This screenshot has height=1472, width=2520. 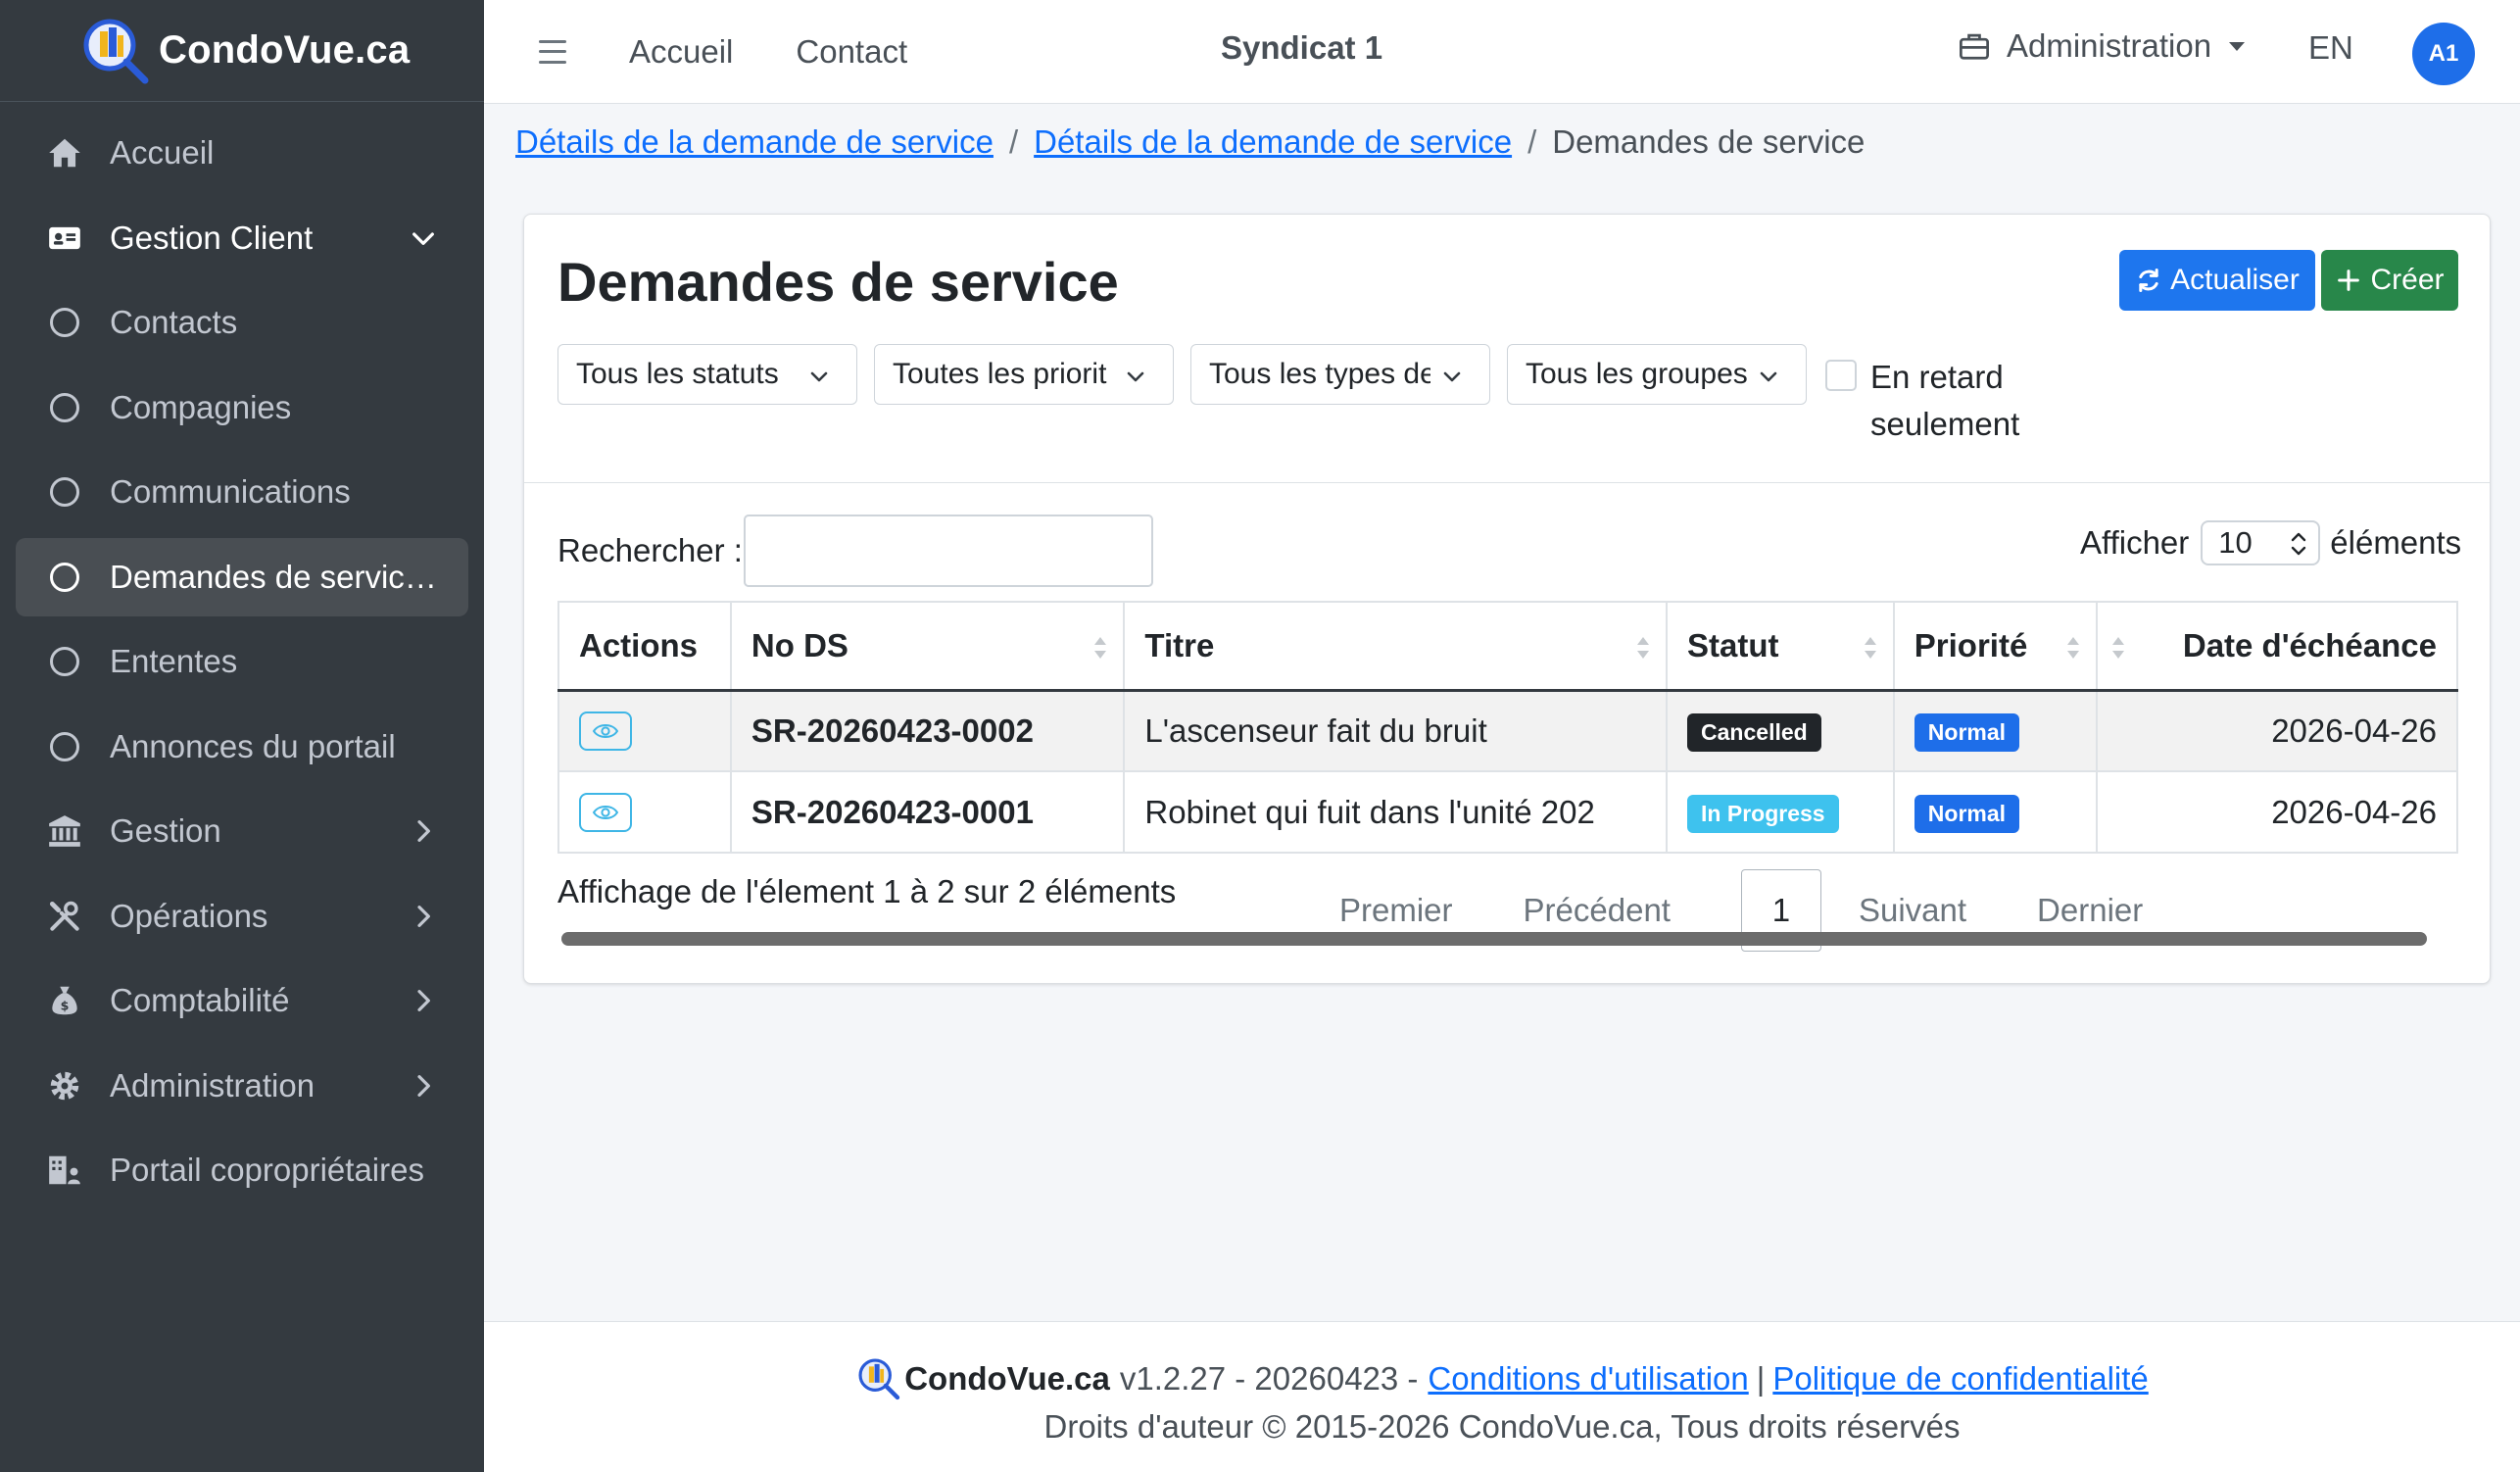 What do you see at coordinates (2389, 280) in the screenshot?
I see `create-button: Créer` at bounding box center [2389, 280].